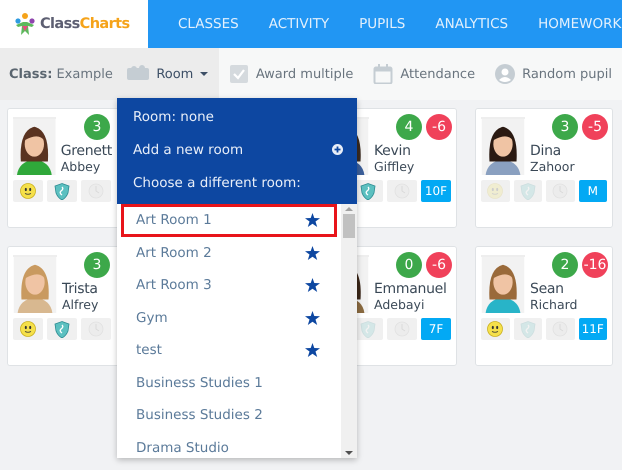 This screenshot has height=470, width=622. Describe the element at coordinates (505, 74) in the screenshot. I see `user-icon` at that location.